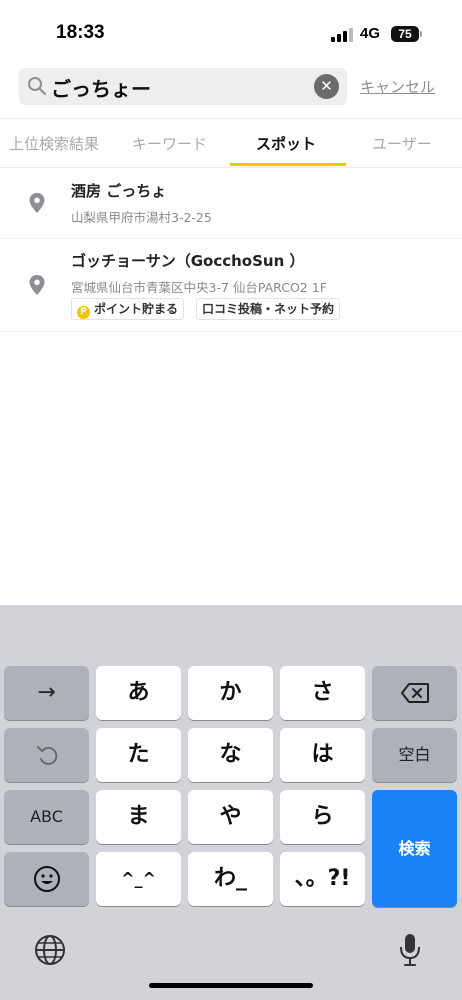 The width and height of the screenshot is (462, 1000). Describe the element at coordinates (231, 32) in the screenshot. I see `status-bar: 18:33 4G 75` at that location.